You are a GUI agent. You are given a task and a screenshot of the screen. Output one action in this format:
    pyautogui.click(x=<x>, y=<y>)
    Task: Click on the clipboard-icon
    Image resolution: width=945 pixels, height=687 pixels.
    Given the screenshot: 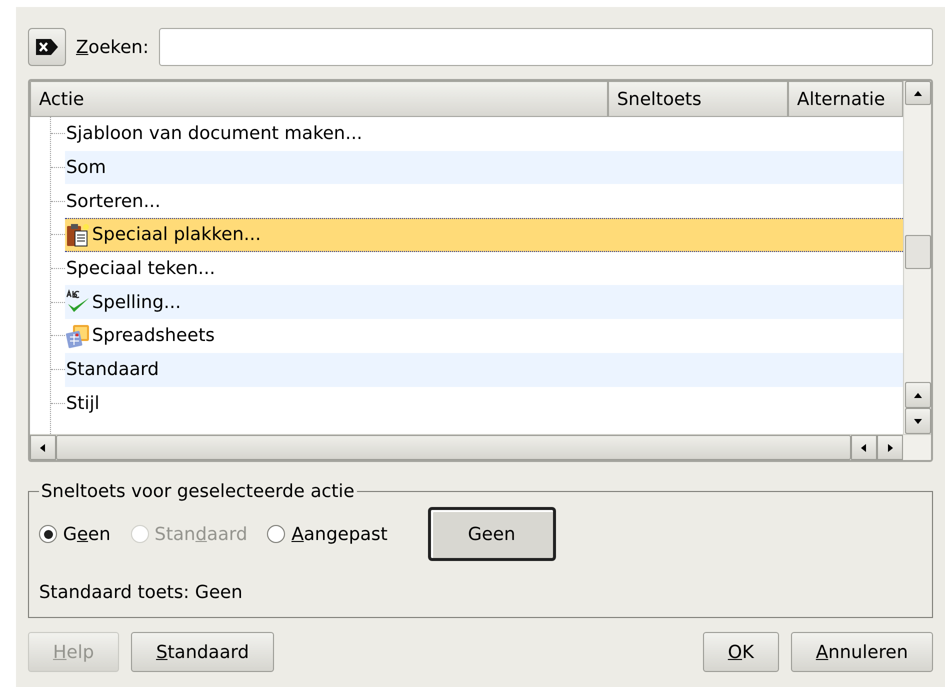 What is the action you would take?
    pyautogui.click(x=78, y=235)
    